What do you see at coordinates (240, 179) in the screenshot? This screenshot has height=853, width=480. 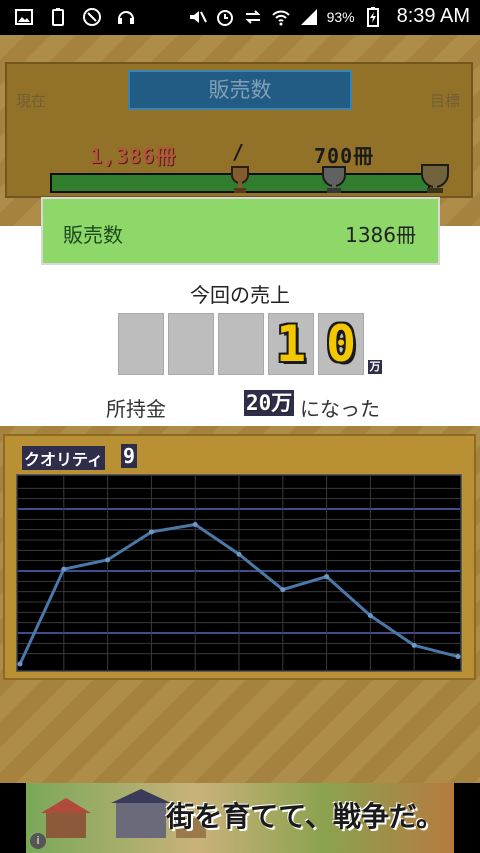 I see `bronze-trophy-icon` at bounding box center [240, 179].